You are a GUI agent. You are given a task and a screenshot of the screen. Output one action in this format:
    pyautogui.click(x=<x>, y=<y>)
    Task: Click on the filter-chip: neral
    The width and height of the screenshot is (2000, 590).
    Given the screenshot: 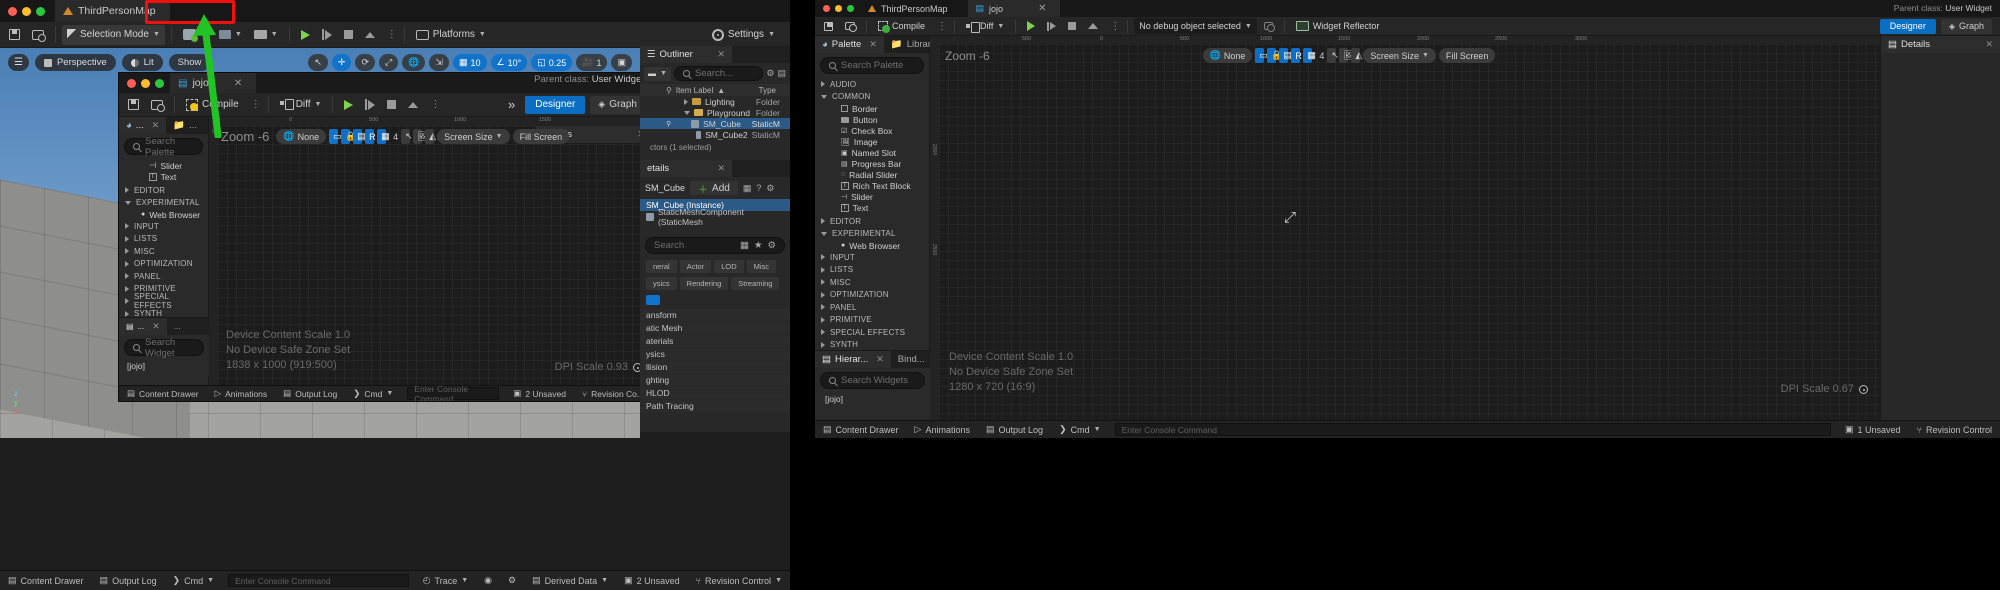 What is the action you would take?
    pyautogui.click(x=661, y=266)
    